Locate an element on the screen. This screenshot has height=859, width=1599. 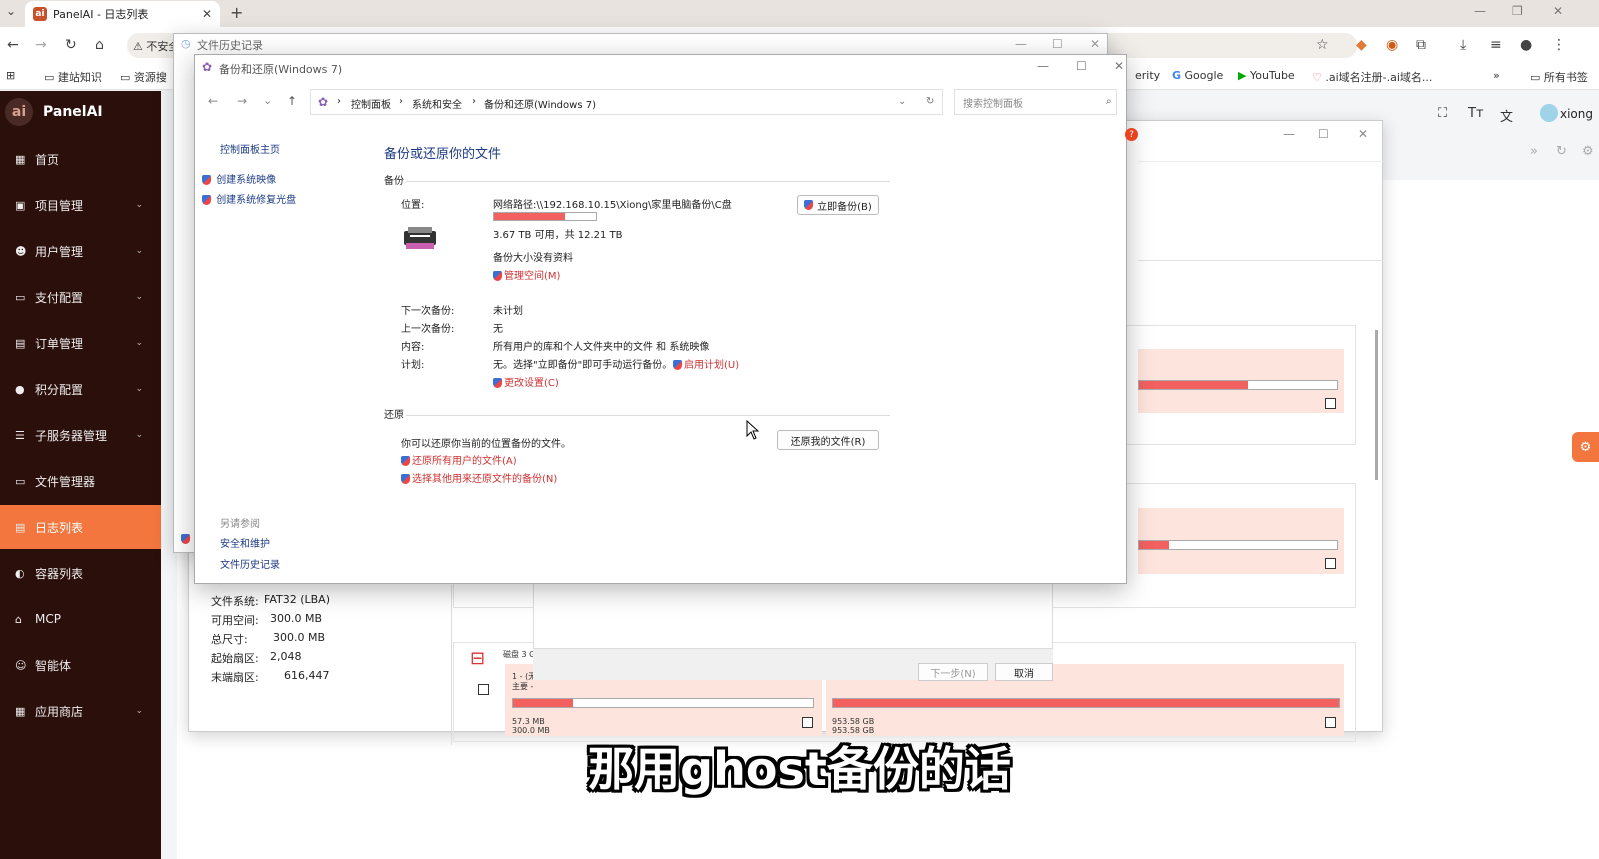
avatar is located at coordinates (1549, 113).